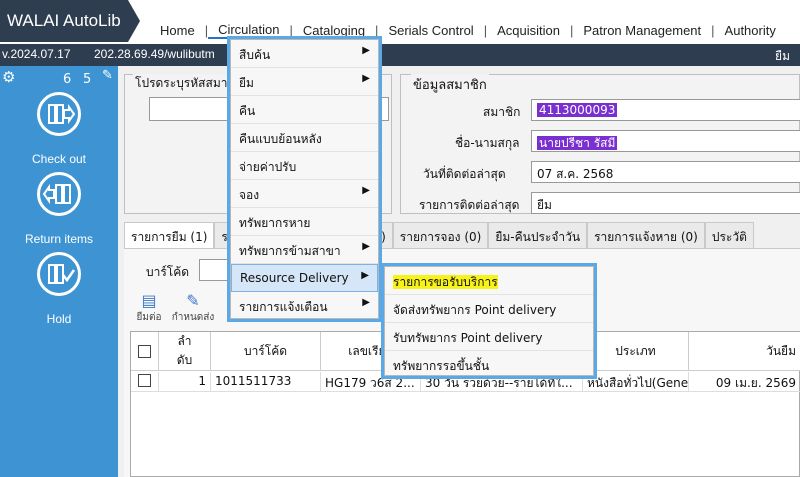 The image size is (800, 477). What do you see at coordinates (304, 278) in the screenshot?
I see `menu-item-resource-delivery: Resource Delivery ▶` at bounding box center [304, 278].